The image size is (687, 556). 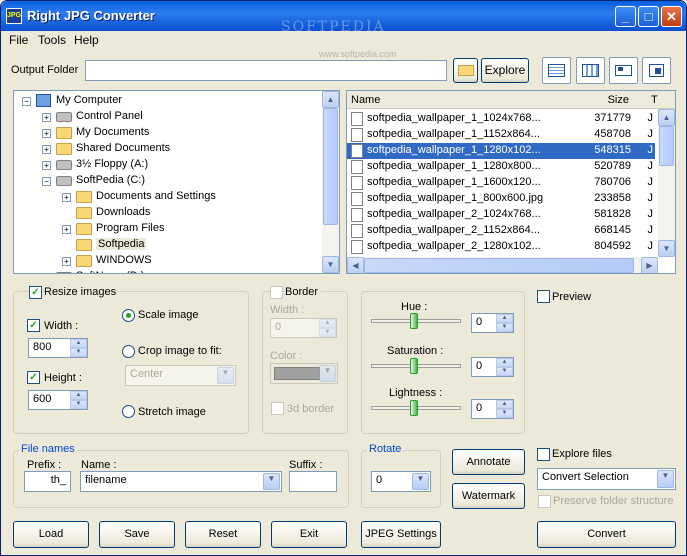 I want to click on width-checkbox: ✓, so click(x=33, y=325).